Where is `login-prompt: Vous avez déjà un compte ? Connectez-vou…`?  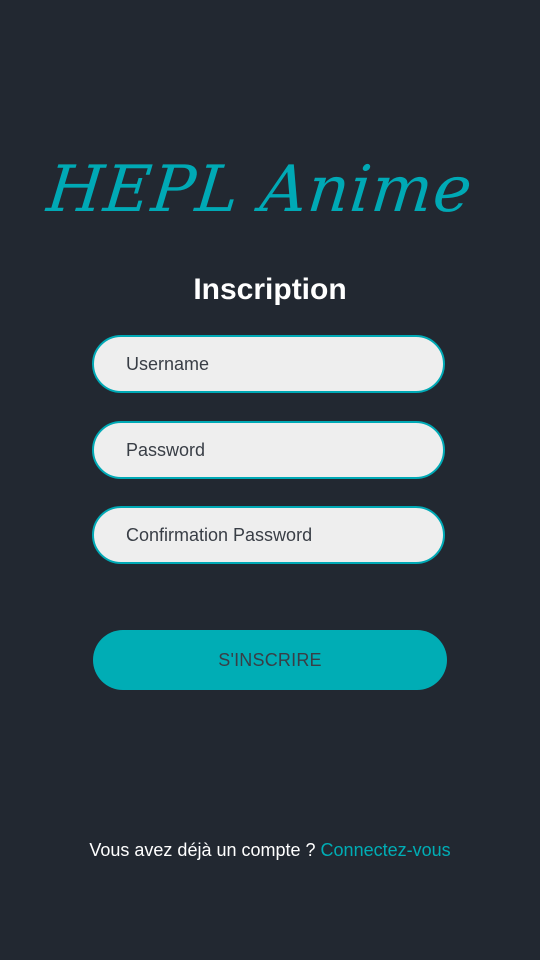 login-prompt: Vous avez déjà un compte ? Connectez-vou… is located at coordinates (270, 850).